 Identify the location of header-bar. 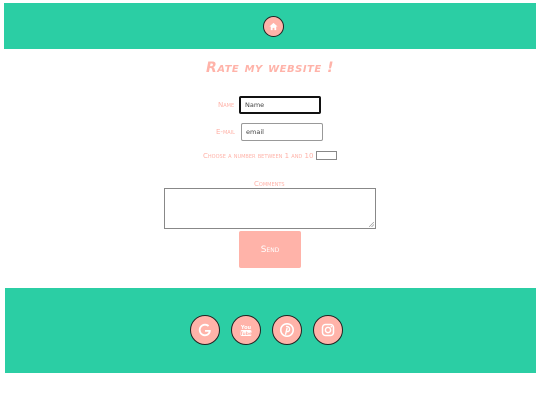
(270, 26).